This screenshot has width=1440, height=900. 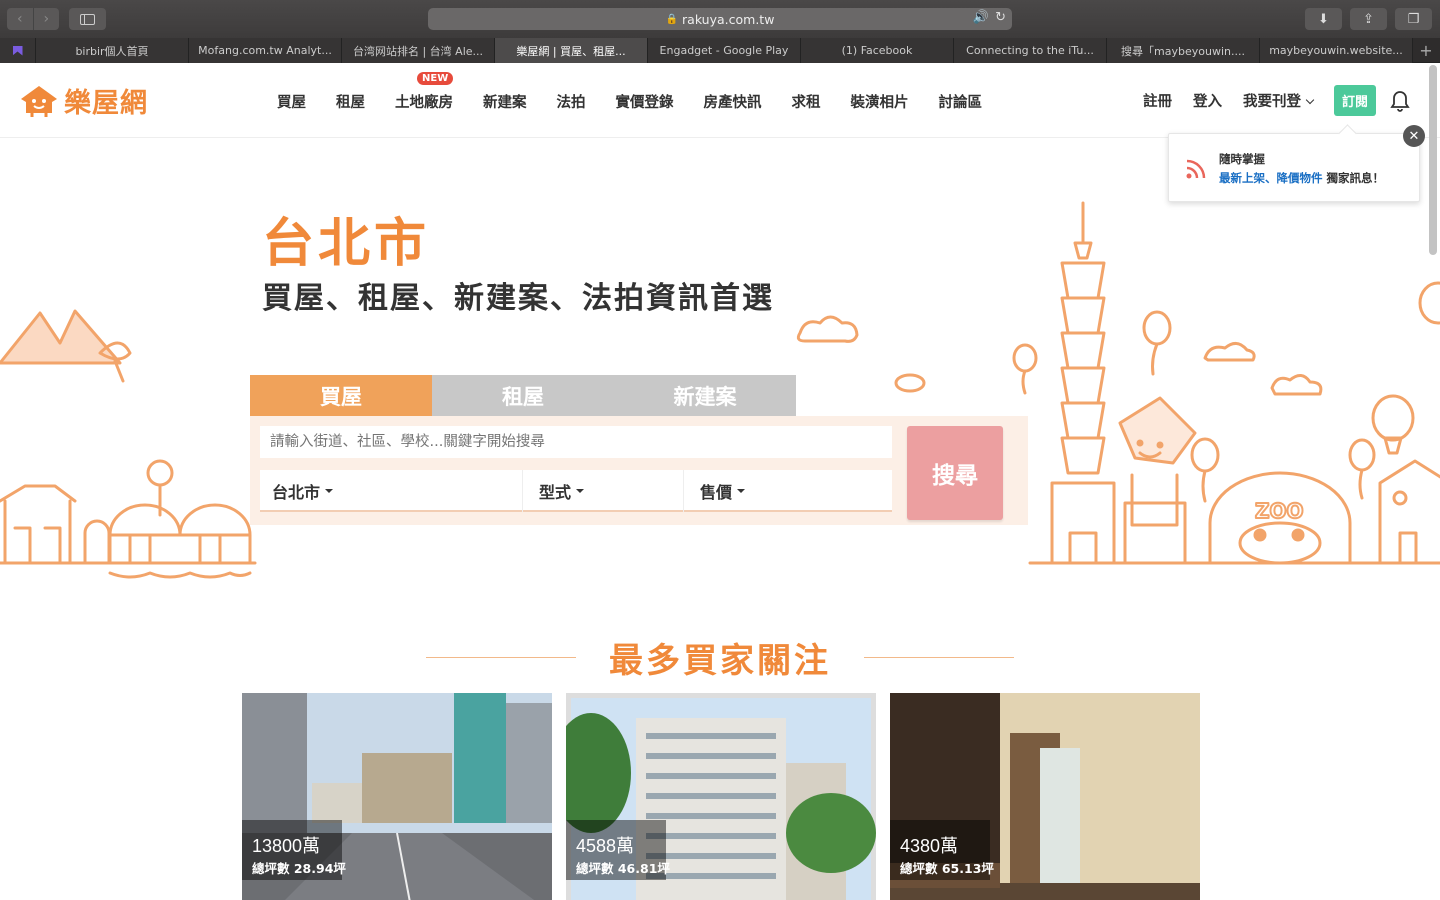 What do you see at coordinates (605, 846) in the screenshot?
I see `listing-price: 4588萬` at bounding box center [605, 846].